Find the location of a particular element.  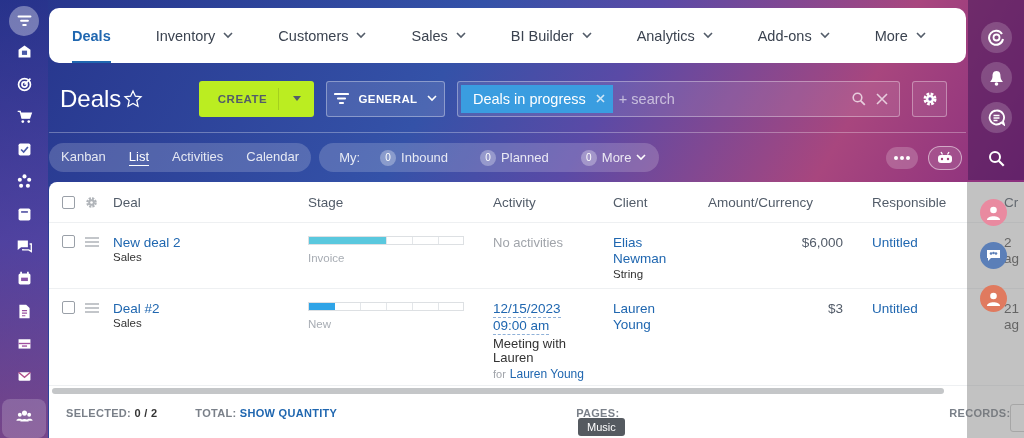

company-text: String is located at coordinates (629, 274).